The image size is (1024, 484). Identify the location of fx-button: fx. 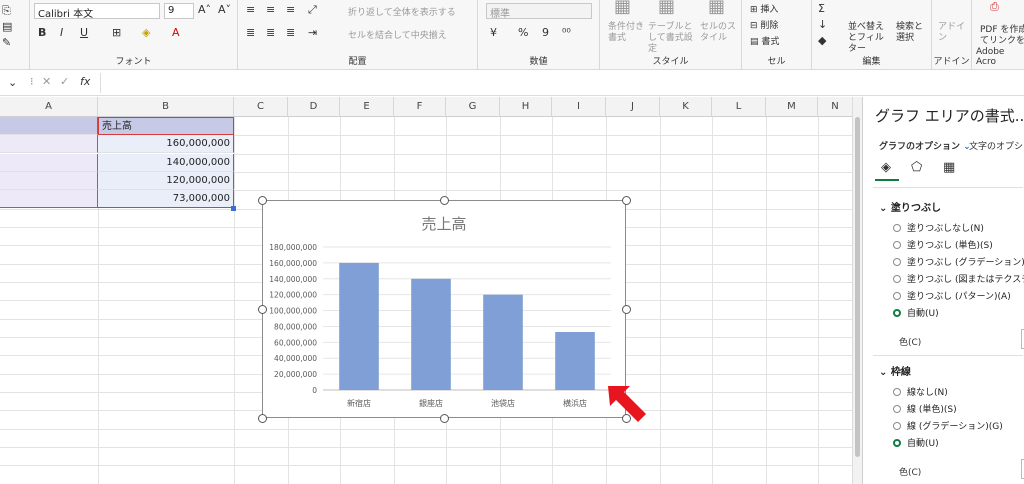
(85, 82).